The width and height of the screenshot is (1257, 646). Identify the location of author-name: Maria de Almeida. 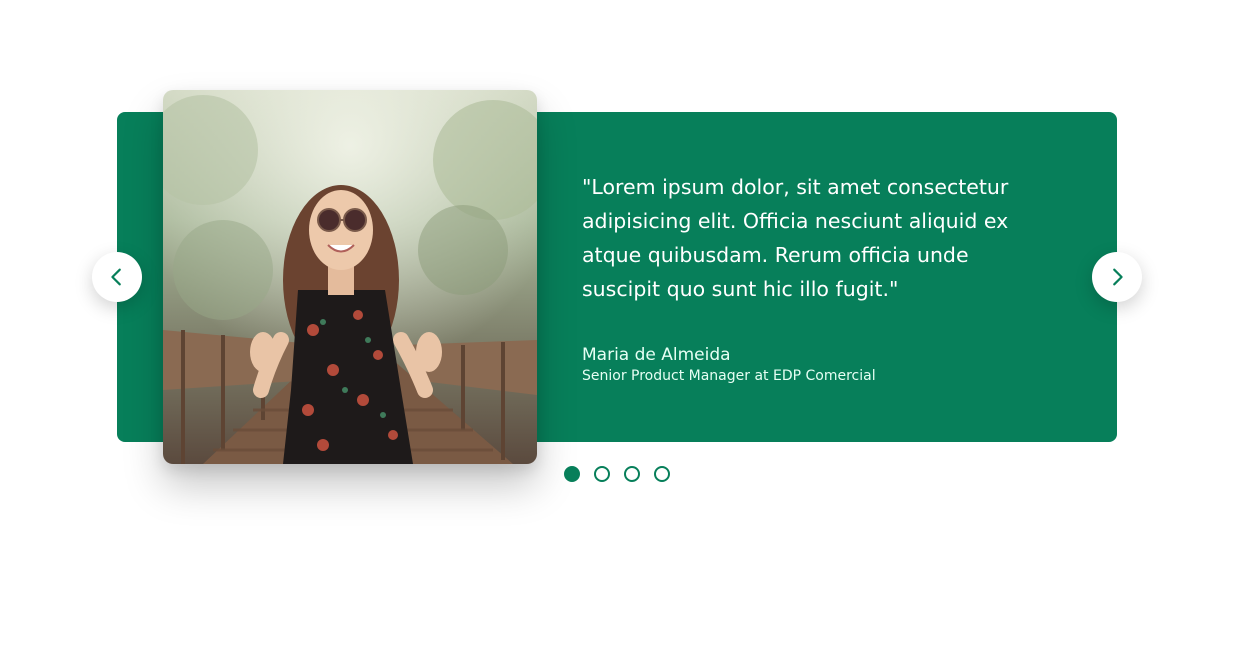
(656, 355).